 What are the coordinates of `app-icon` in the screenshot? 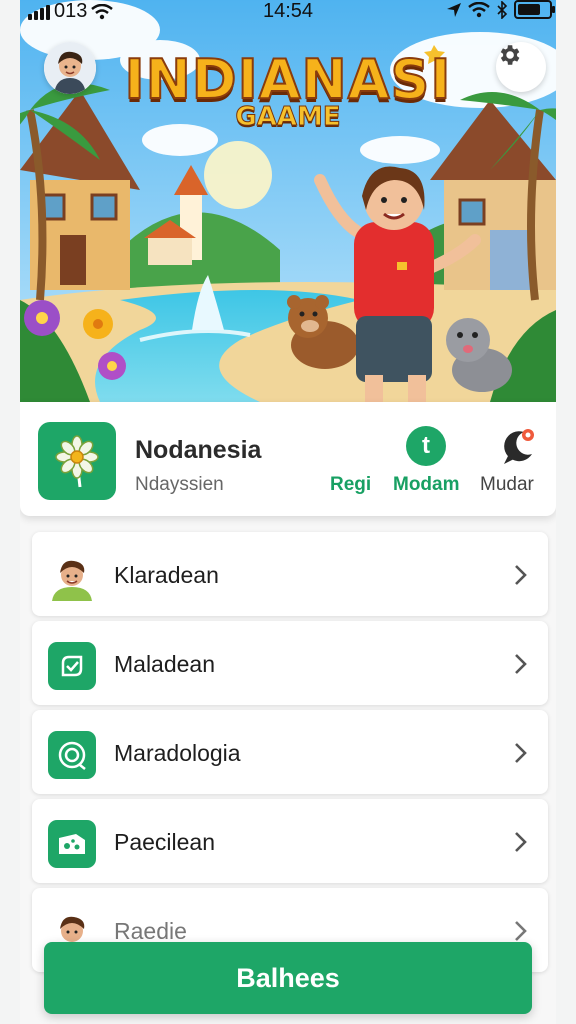 It's located at (77, 461).